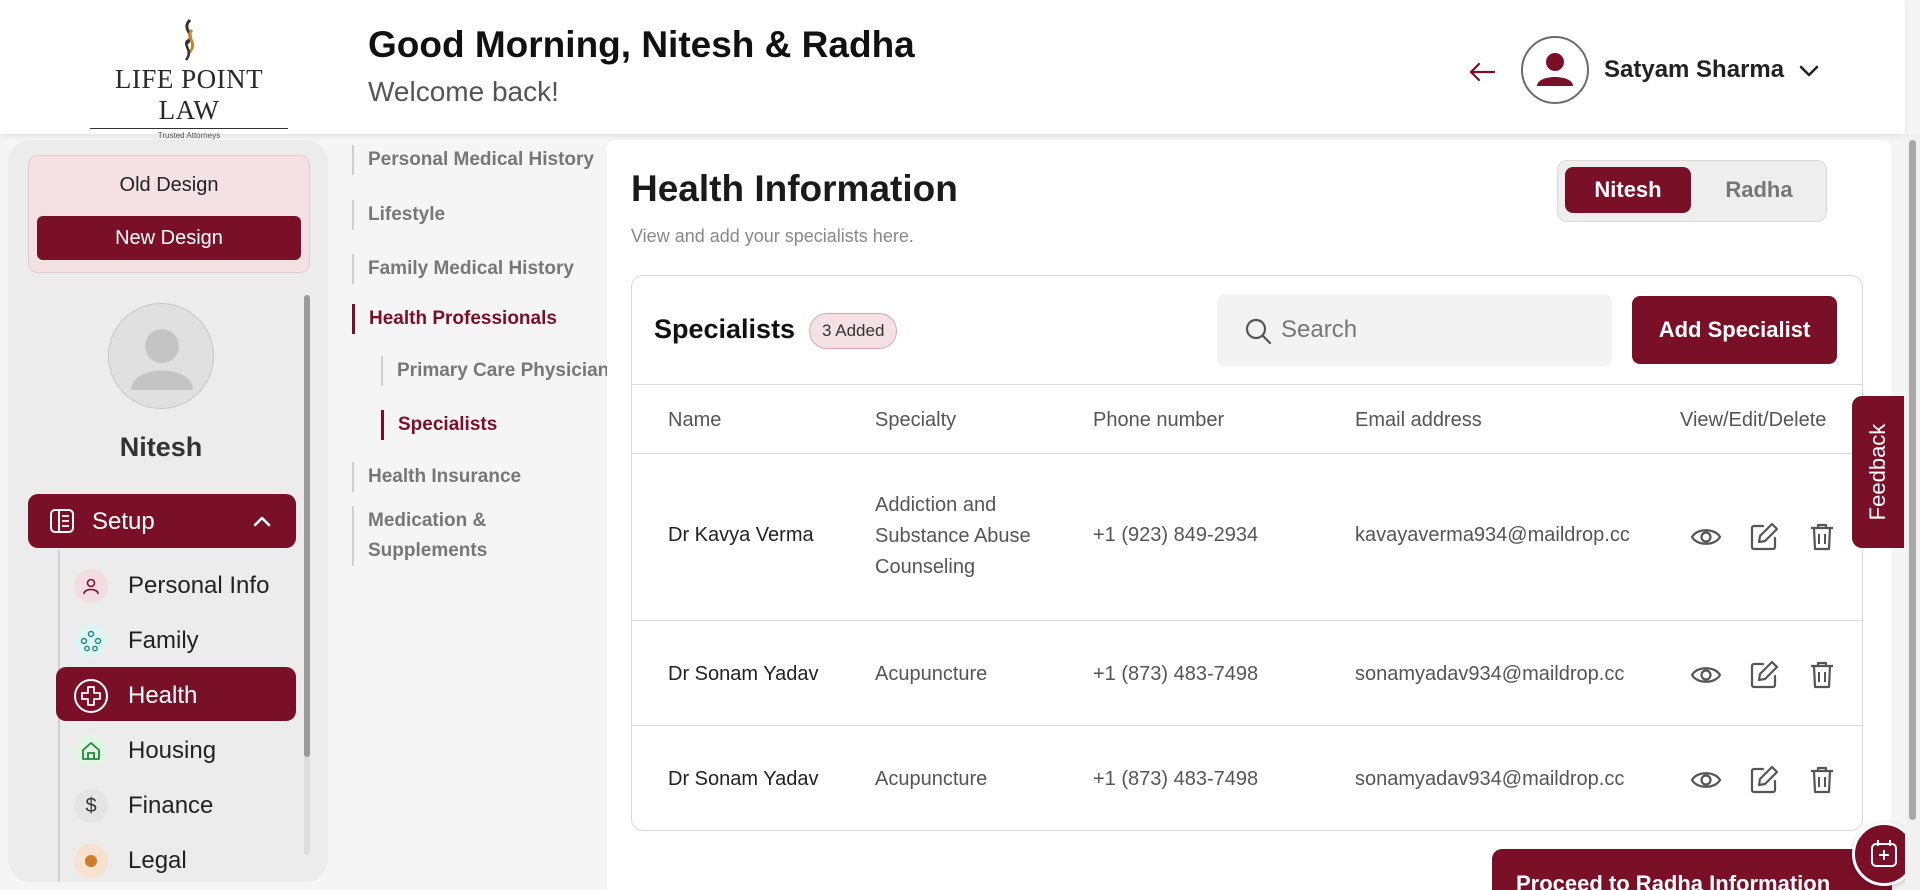 The width and height of the screenshot is (1920, 890). What do you see at coordinates (163, 695) in the screenshot?
I see `sidebar-item-label: Health` at bounding box center [163, 695].